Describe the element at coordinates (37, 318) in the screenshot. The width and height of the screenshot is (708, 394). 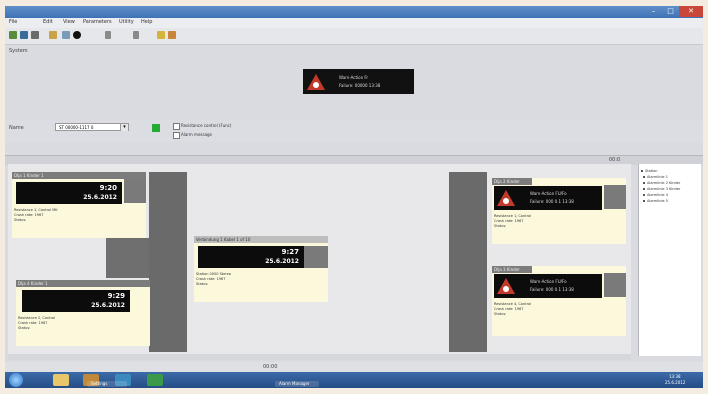
I see `card-info-line: Resistance 2, Control` at that location.